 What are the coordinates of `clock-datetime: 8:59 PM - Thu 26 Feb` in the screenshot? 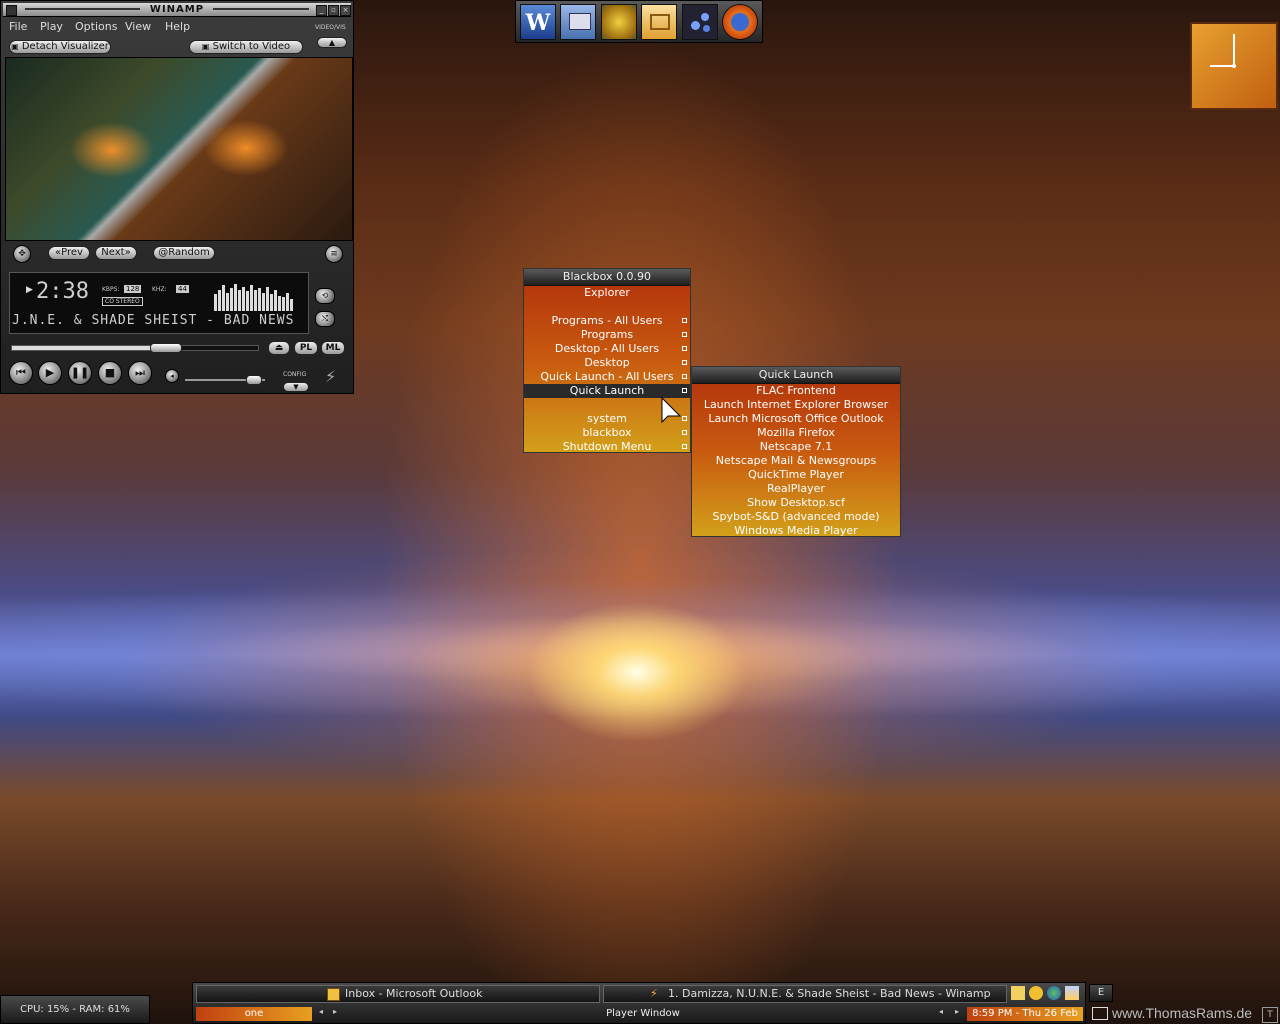 It's located at (1025, 1014).